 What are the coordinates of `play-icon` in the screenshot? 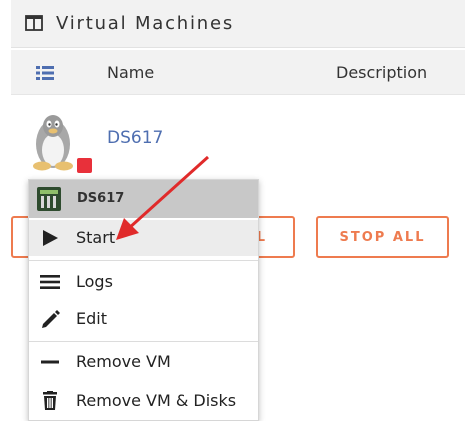 It's located at (50, 238).